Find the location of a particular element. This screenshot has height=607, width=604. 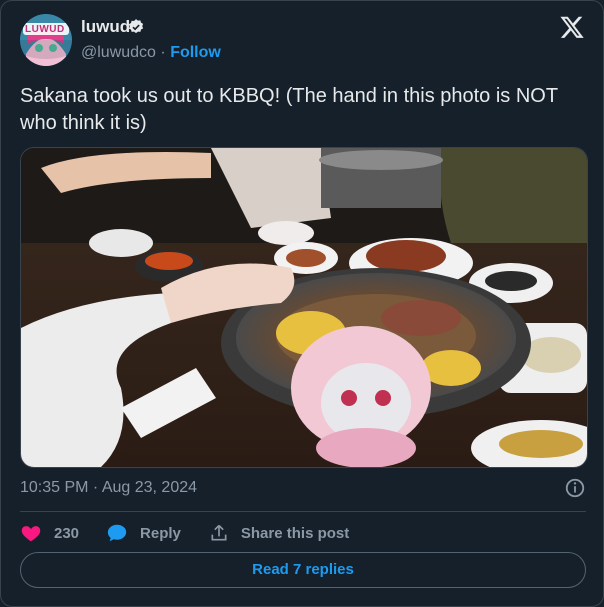

heart-icon is located at coordinates (31, 534).